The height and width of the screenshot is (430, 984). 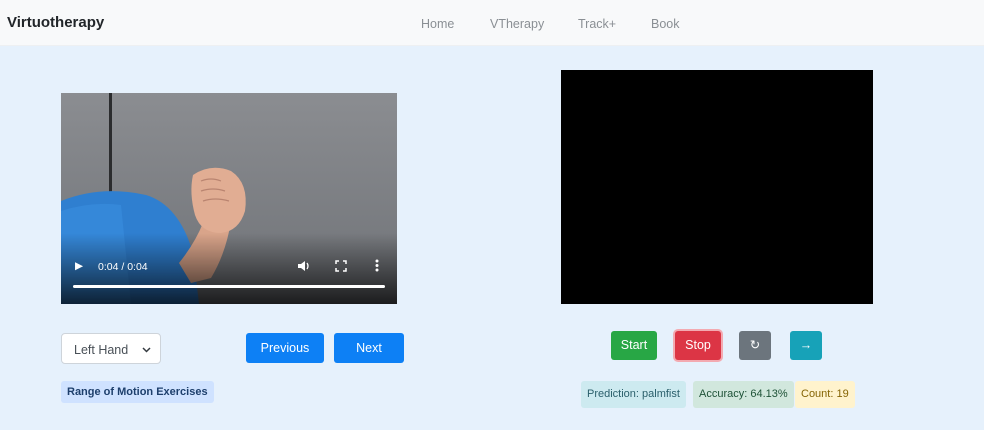 I want to click on exercise-category-badge: Range of Motion Exercises, so click(x=137, y=392).